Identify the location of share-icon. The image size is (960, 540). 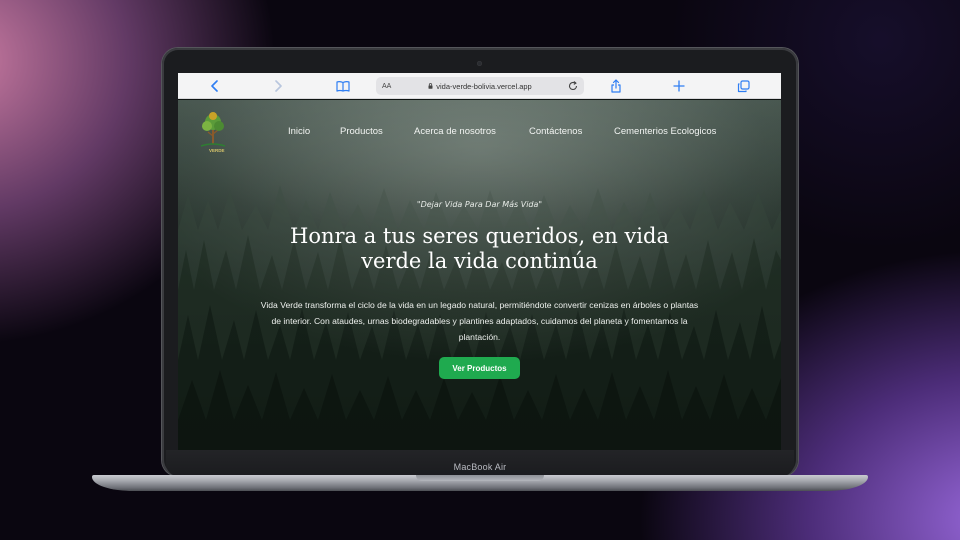
(616, 86).